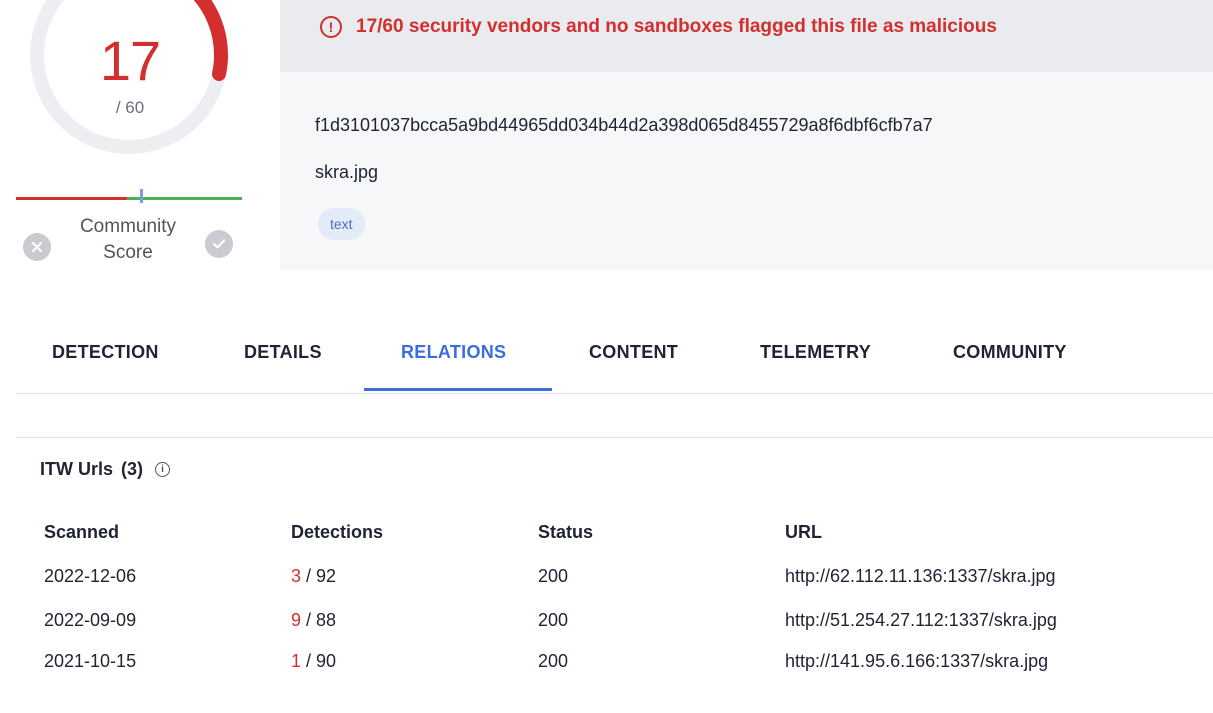 The image size is (1213, 713). I want to click on row-3-status: 200, so click(553, 661).